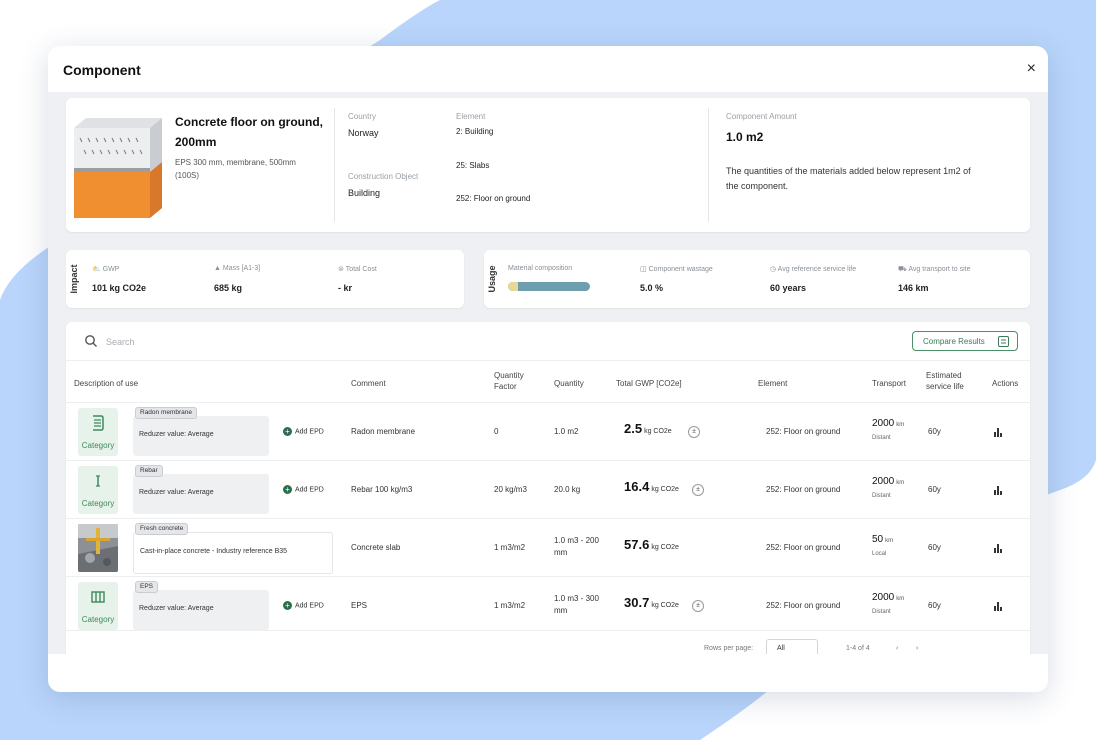 The width and height of the screenshot is (1096, 740). What do you see at coordinates (788, 288) in the screenshot?
I see `service-life-value: 60 years` at bounding box center [788, 288].